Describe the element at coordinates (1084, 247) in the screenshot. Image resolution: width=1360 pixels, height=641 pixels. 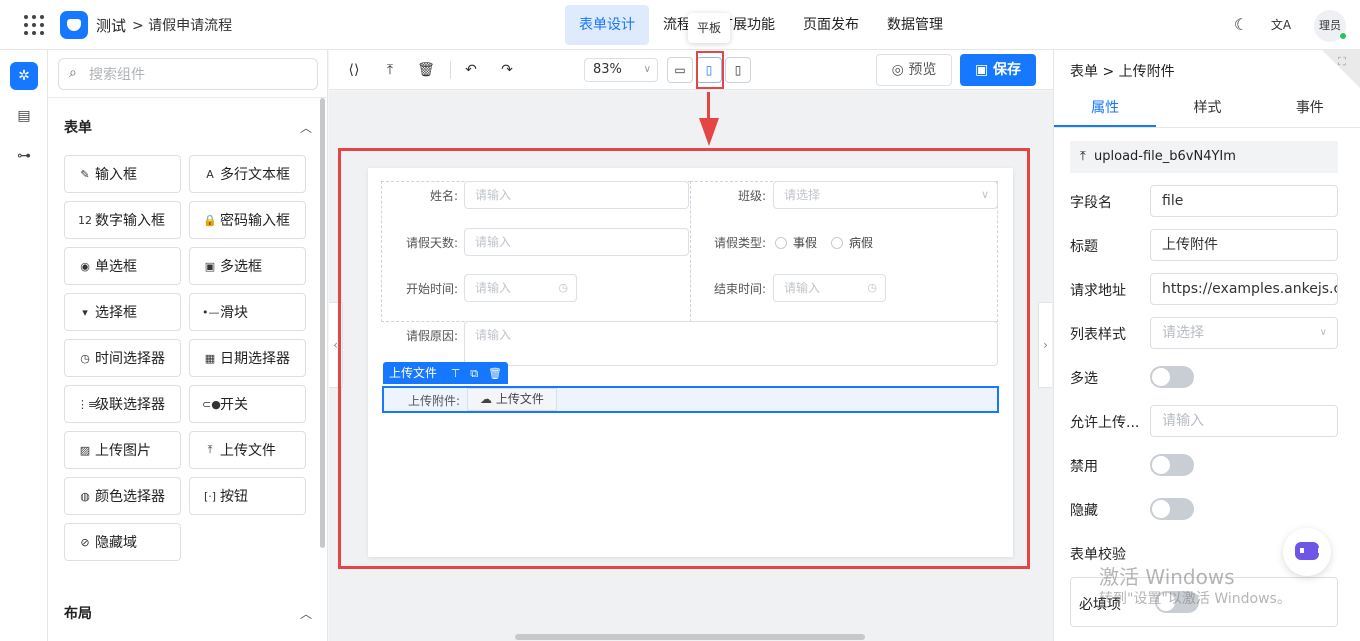
I see `title-label: 标题` at that location.